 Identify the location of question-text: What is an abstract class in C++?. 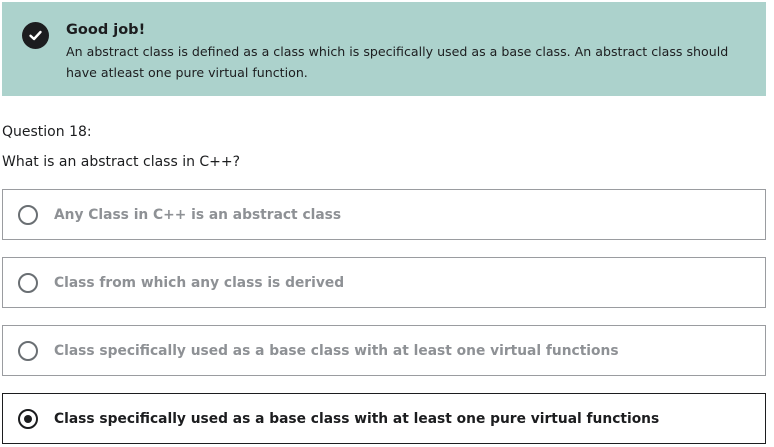
(121, 162).